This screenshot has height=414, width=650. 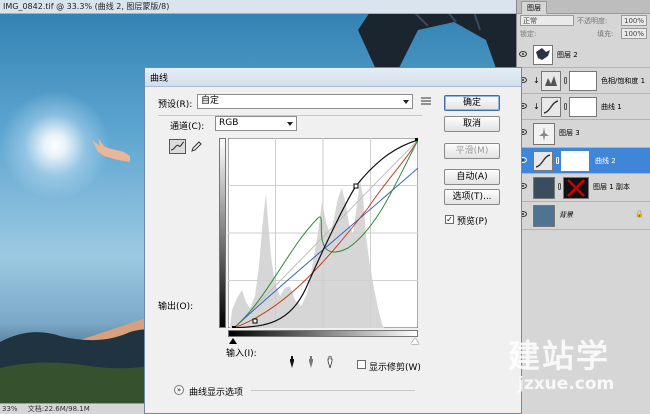 I want to click on pencil-tool-icon, so click(x=196, y=146).